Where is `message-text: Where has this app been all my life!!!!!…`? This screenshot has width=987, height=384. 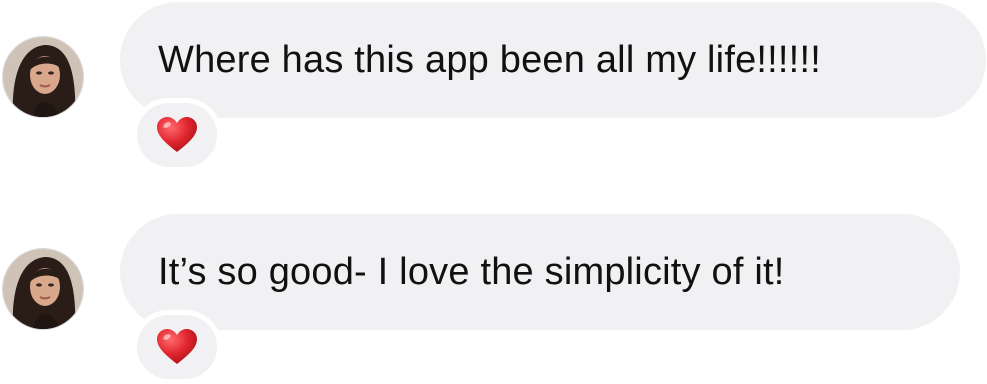 message-text: Where has this app been all my life!!!!!… is located at coordinates (489, 59).